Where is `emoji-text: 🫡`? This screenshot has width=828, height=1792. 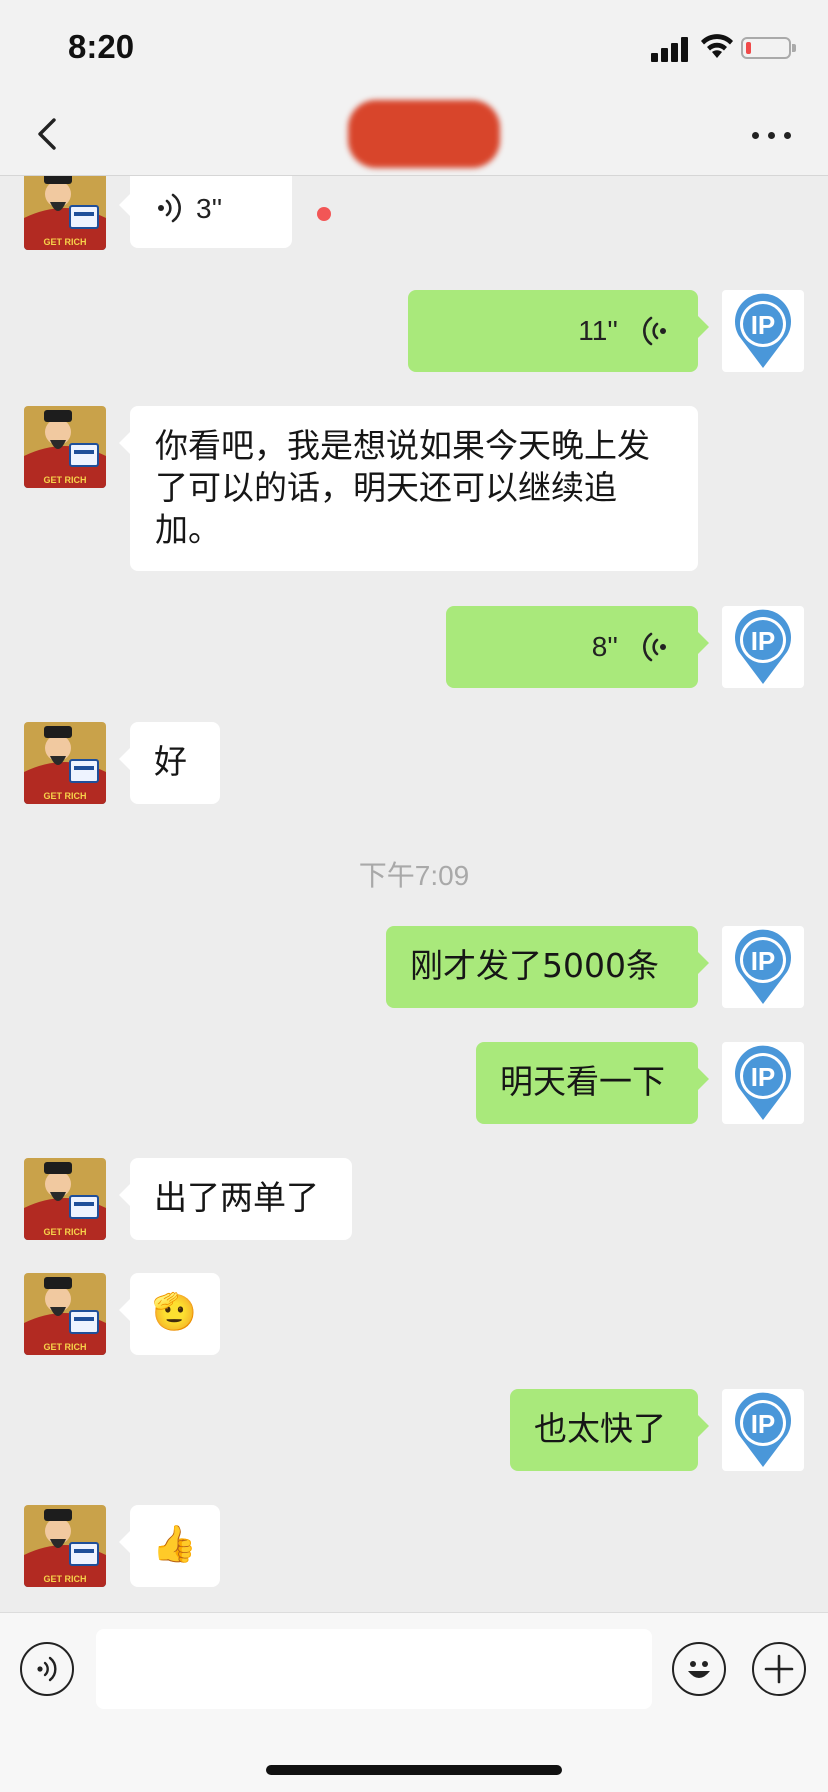
emoji-text: 🫡 is located at coordinates (174, 1312).